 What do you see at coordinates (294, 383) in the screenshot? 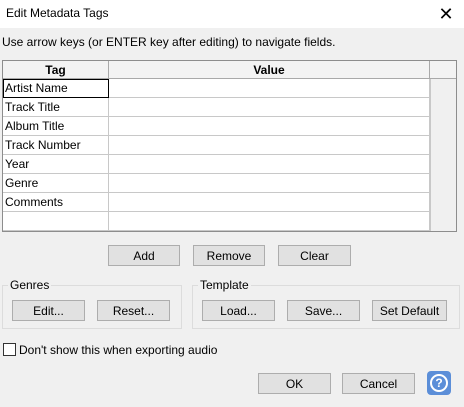
I see `ok-button: OK` at bounding box center [294, 383].